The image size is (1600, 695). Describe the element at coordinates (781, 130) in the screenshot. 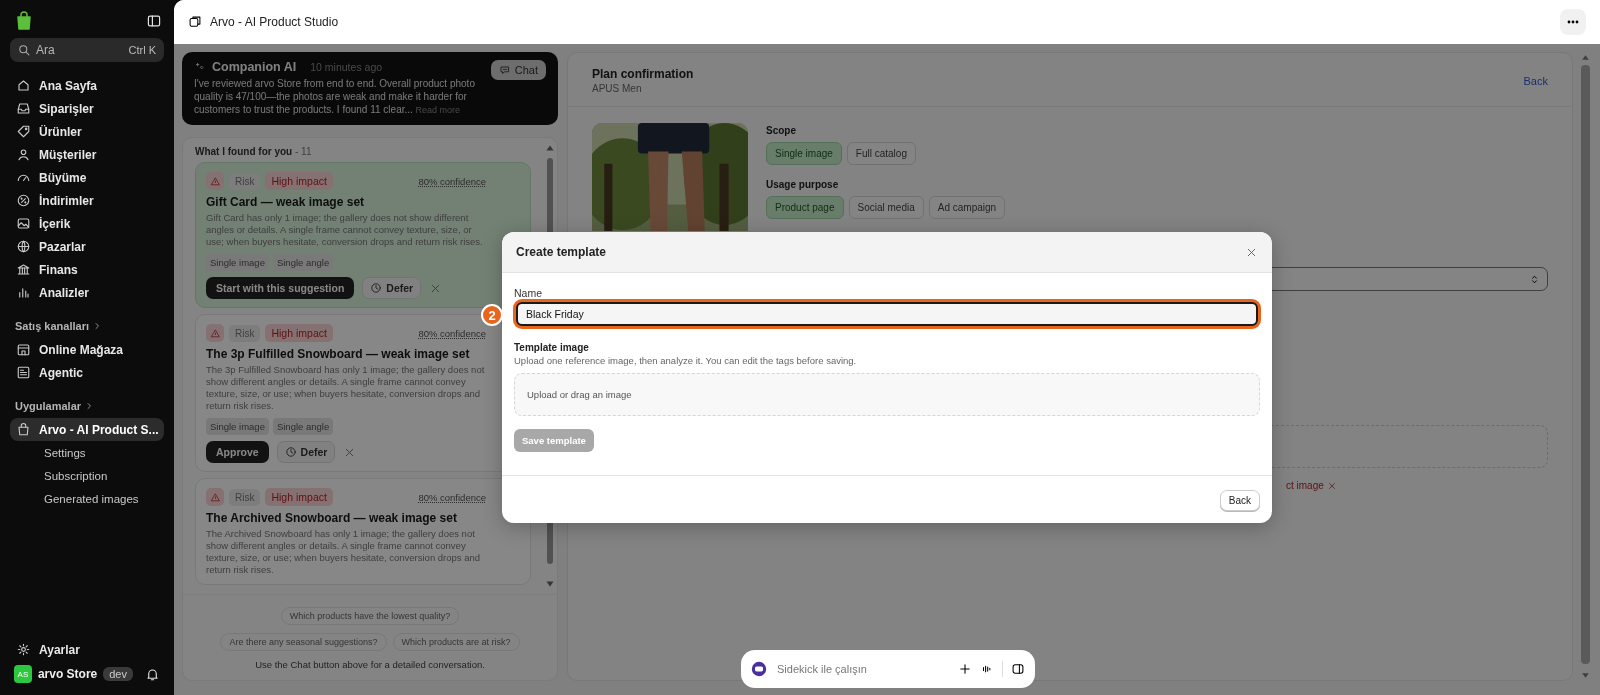

I see `field-label: Scope` at that location.